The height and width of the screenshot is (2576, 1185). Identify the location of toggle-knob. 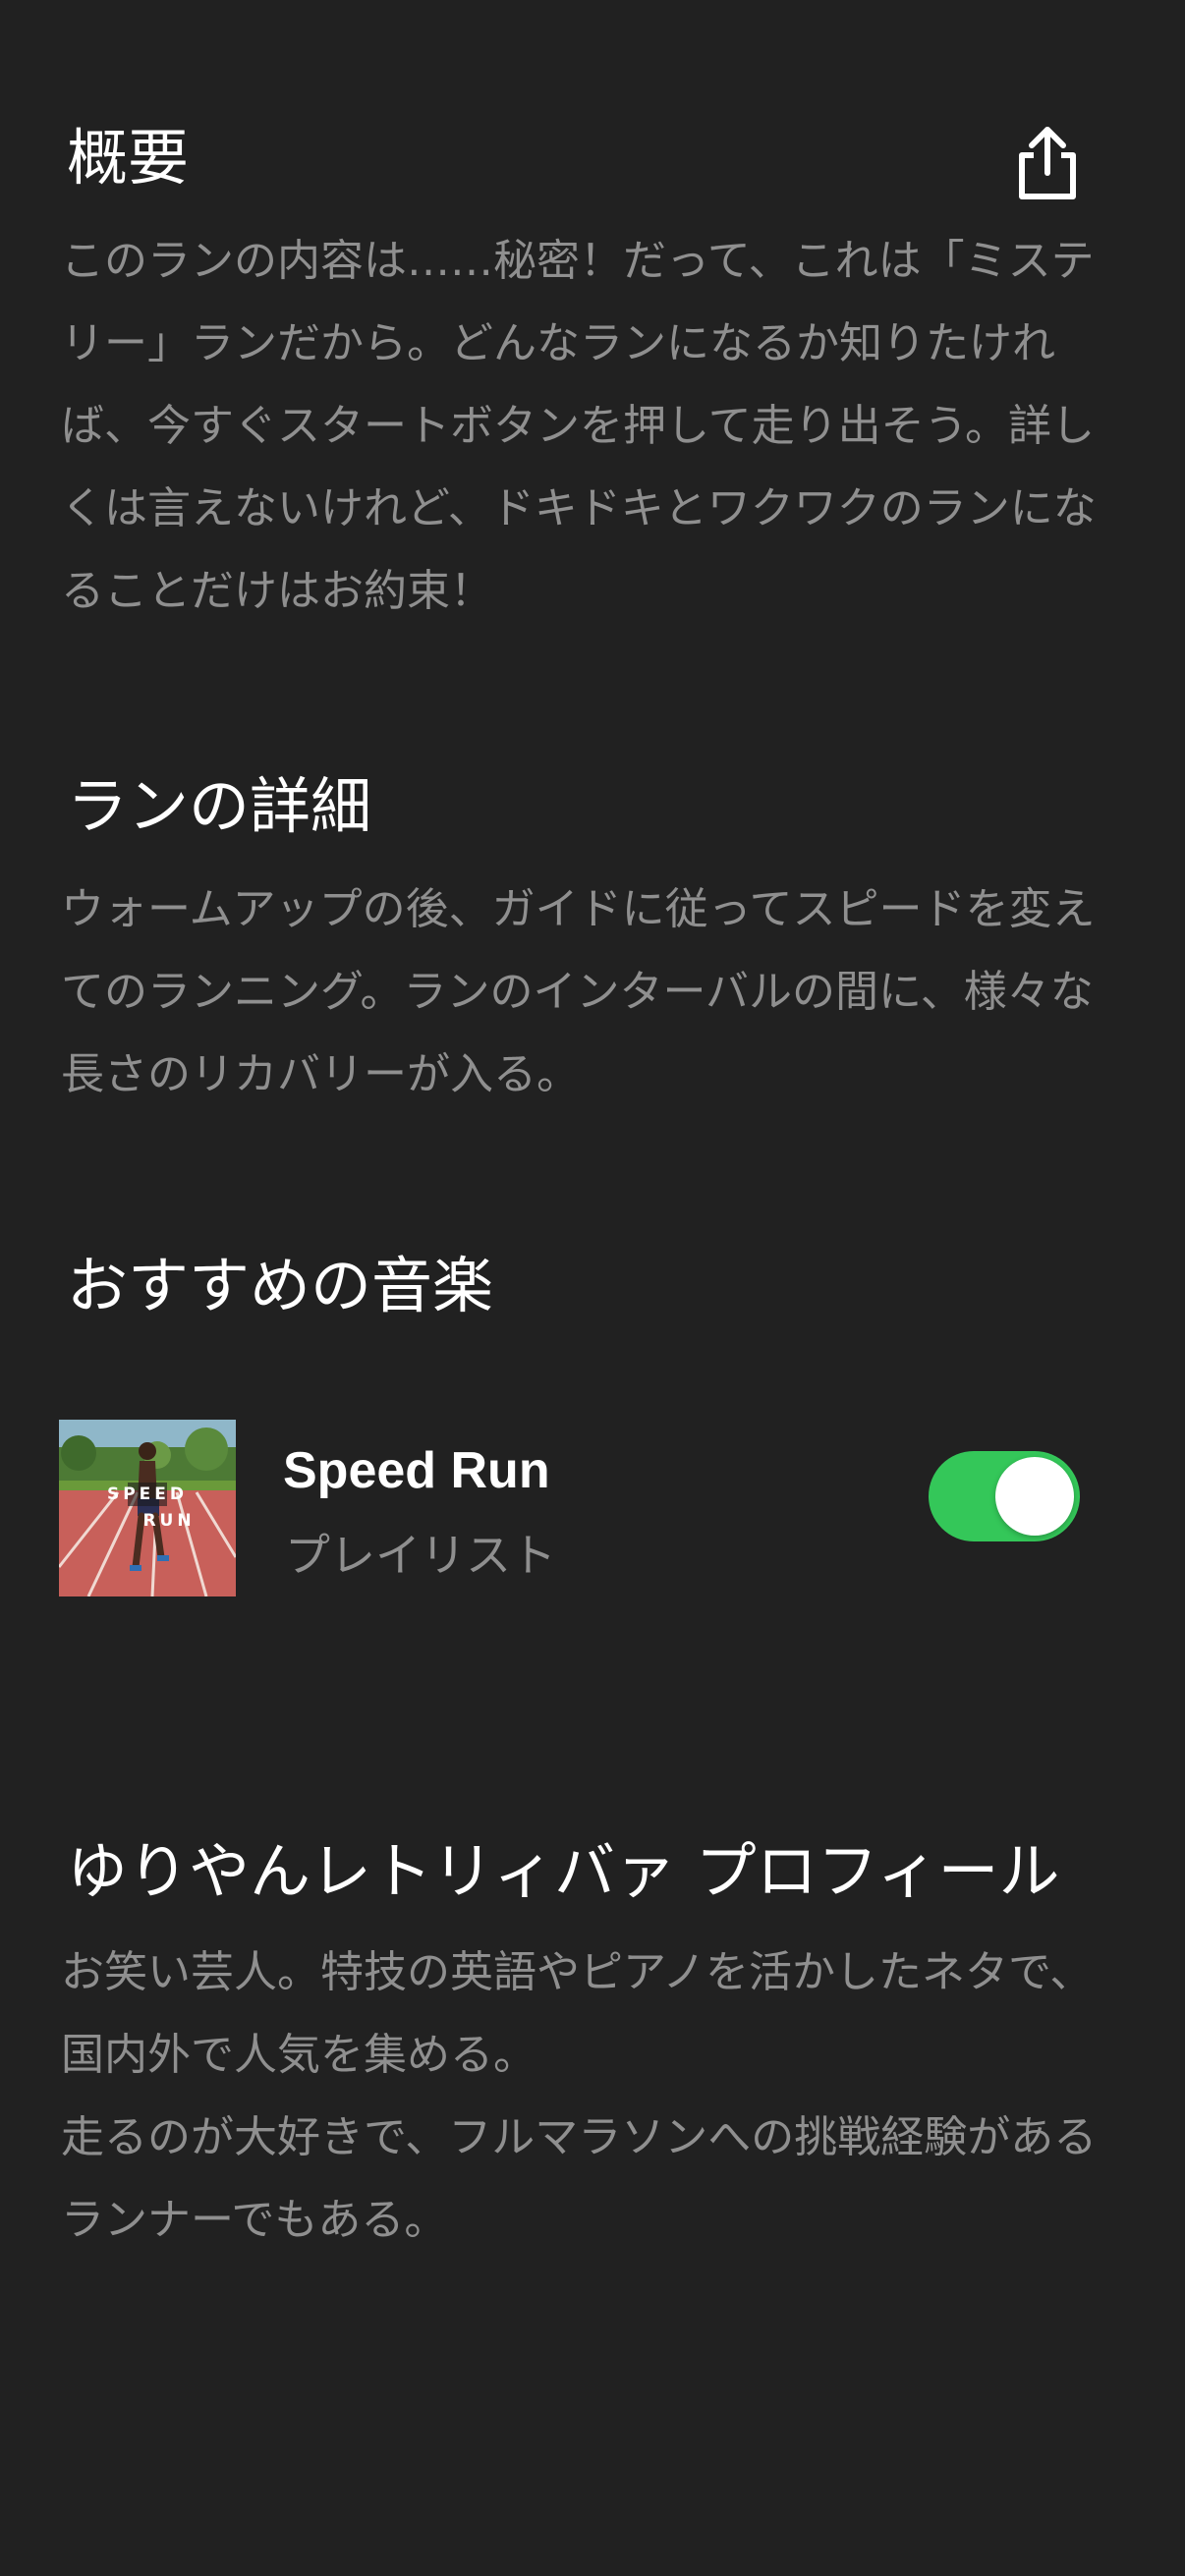
(1034, 1496).